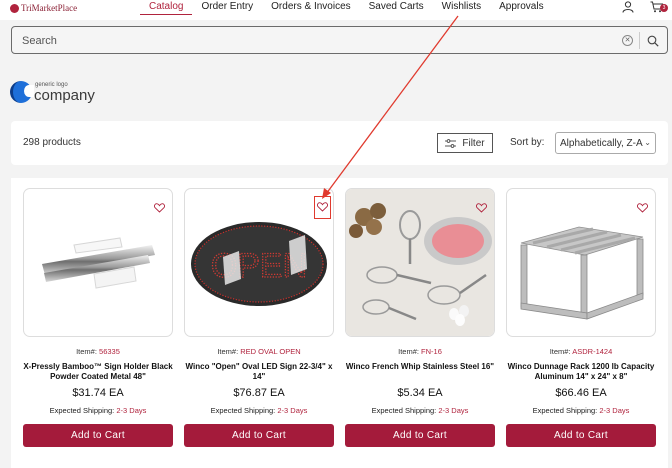 The height and width of the screenshot is (468, 672). What do you see at coordinates (166, 7) in the screenshot?
I see `nav-item-catalog: Catalog` at bounding box center [166, 7].